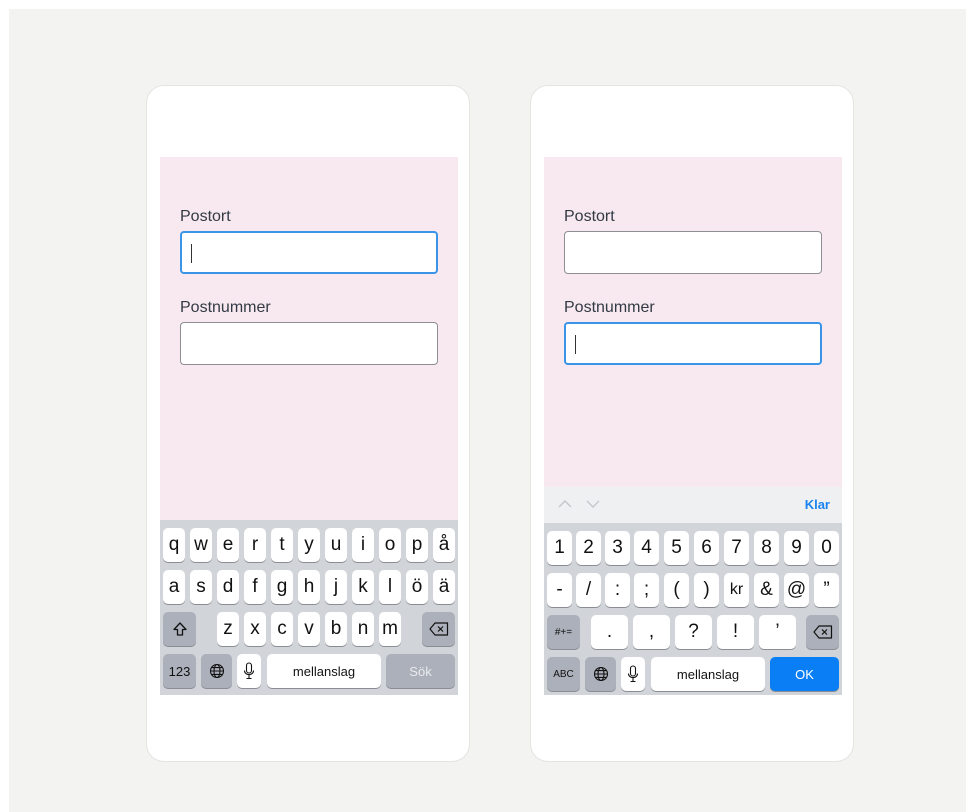 This screenshot has height=812, width=966. I want to click on letters-key: ABC, so click(563, 674).